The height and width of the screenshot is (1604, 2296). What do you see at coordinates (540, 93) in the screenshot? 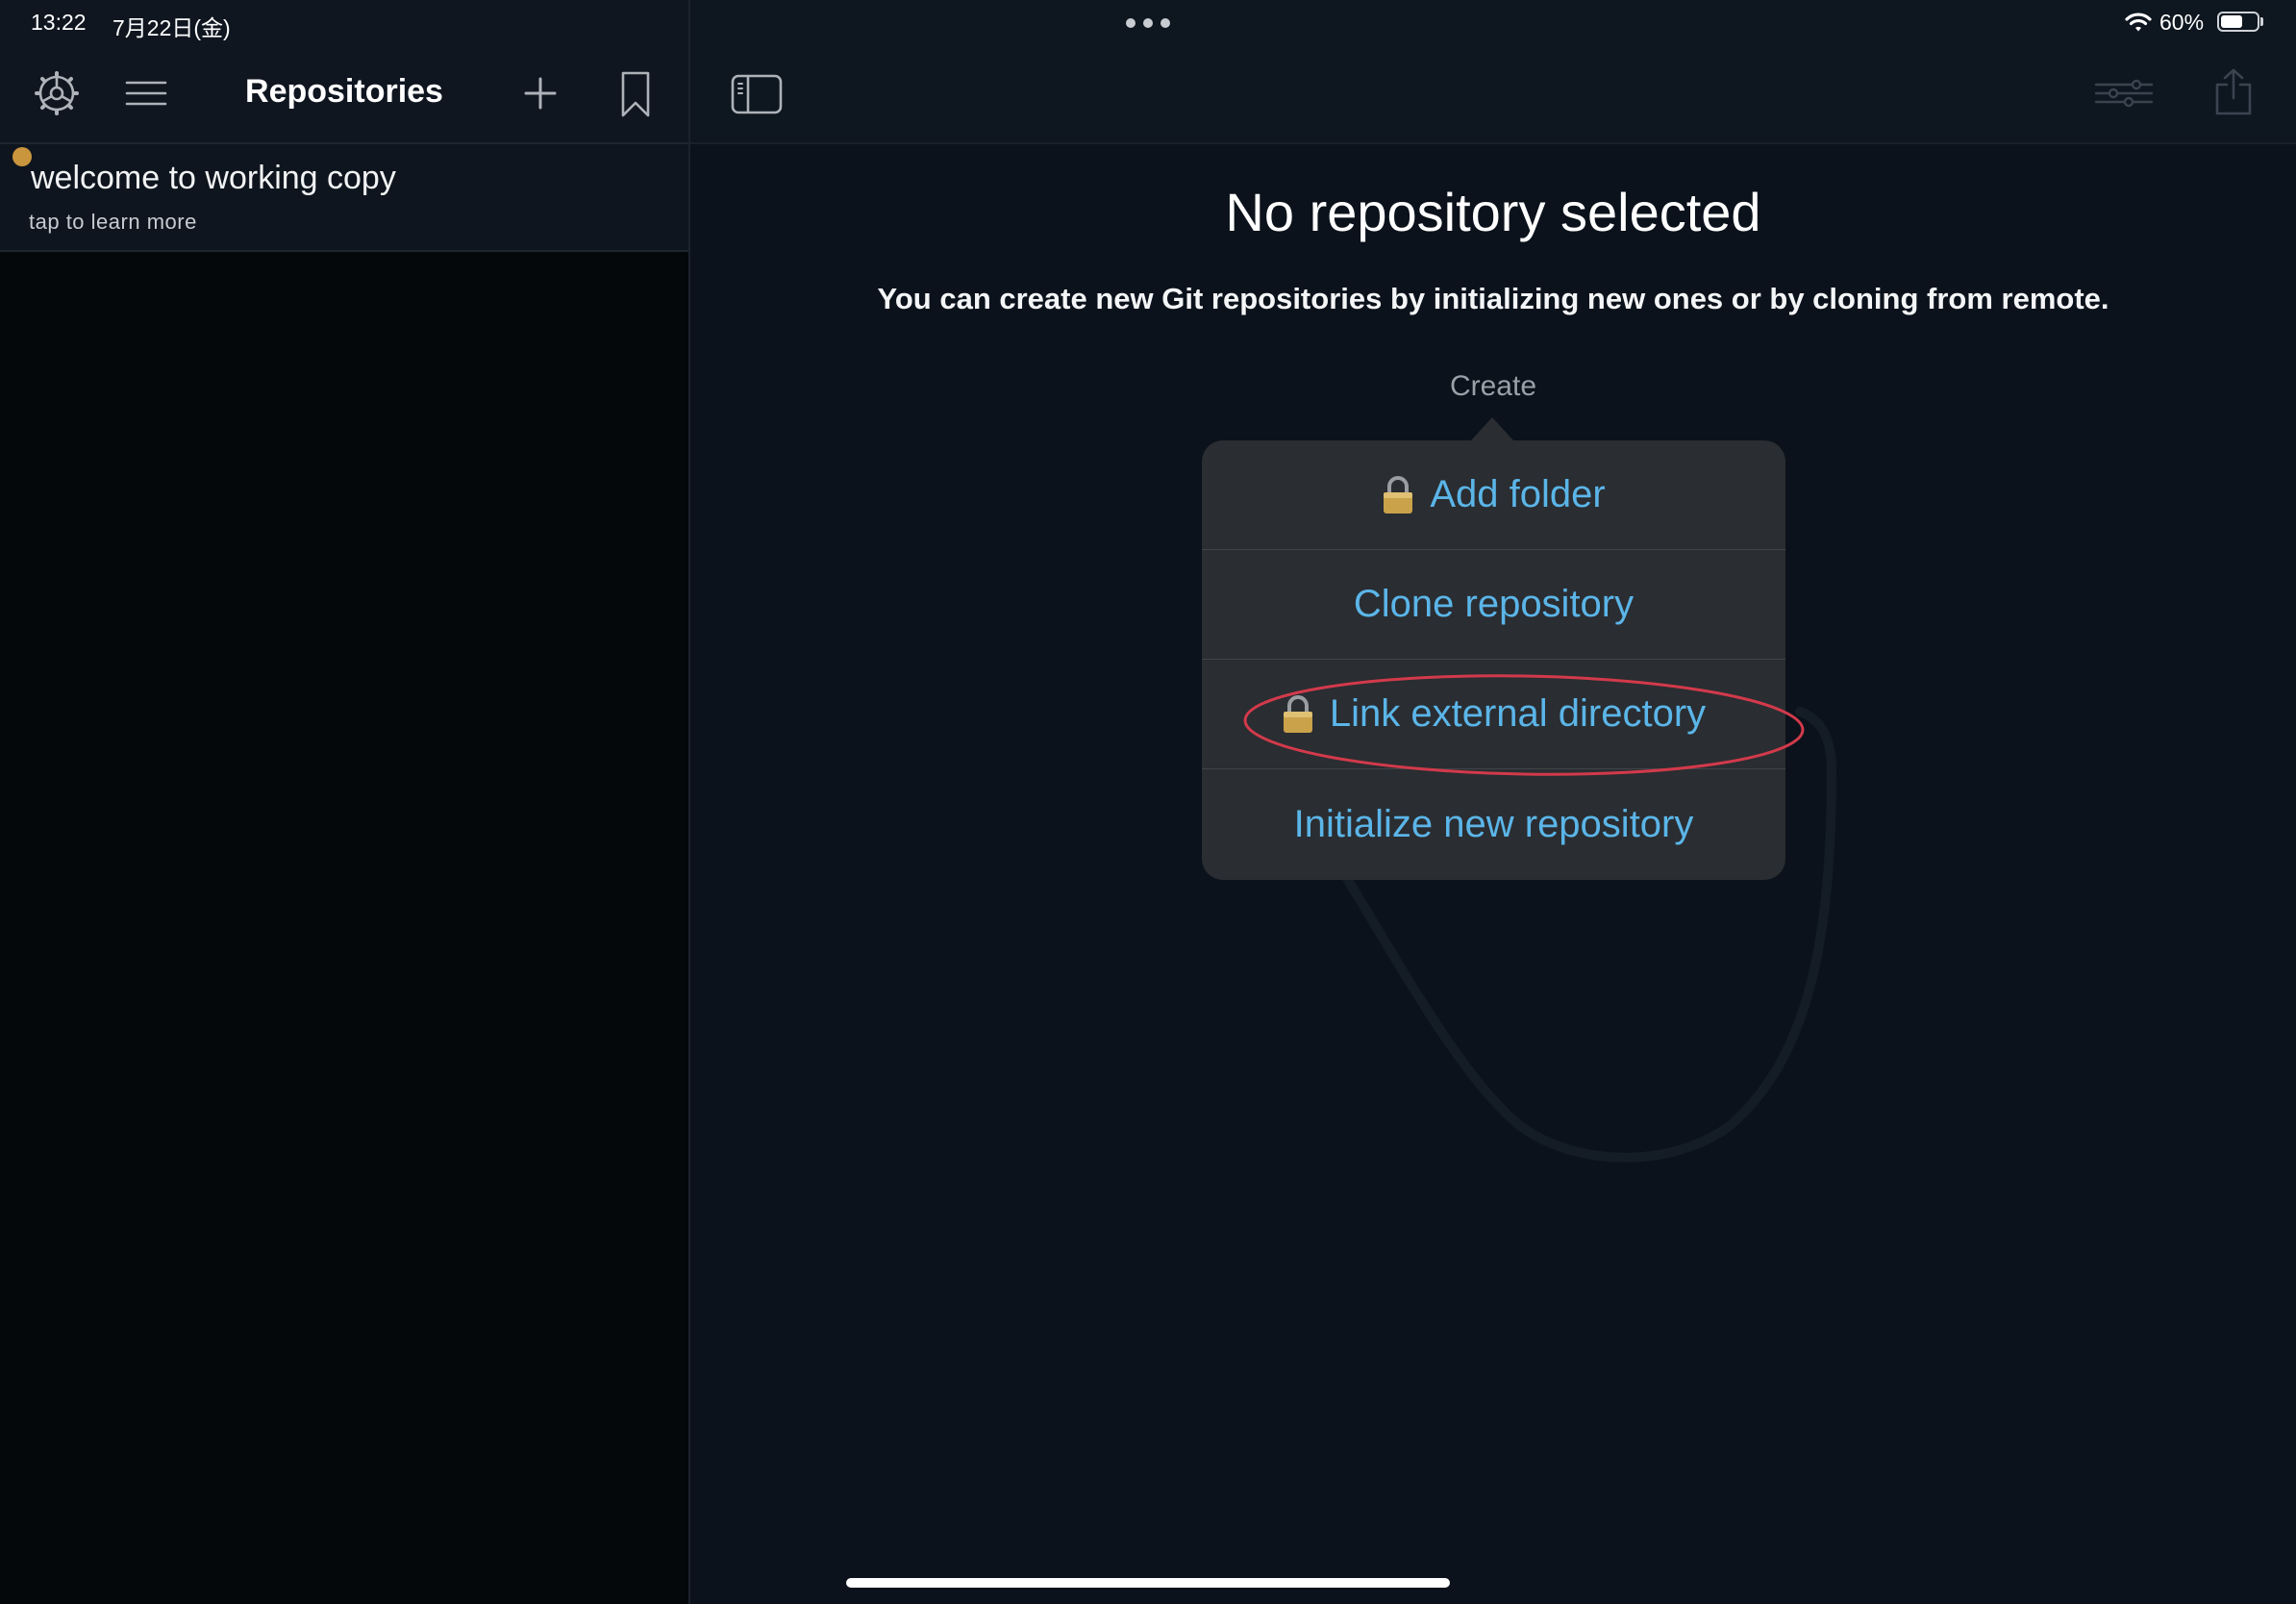
I see `add-icon` at bounding box center [540, 93].